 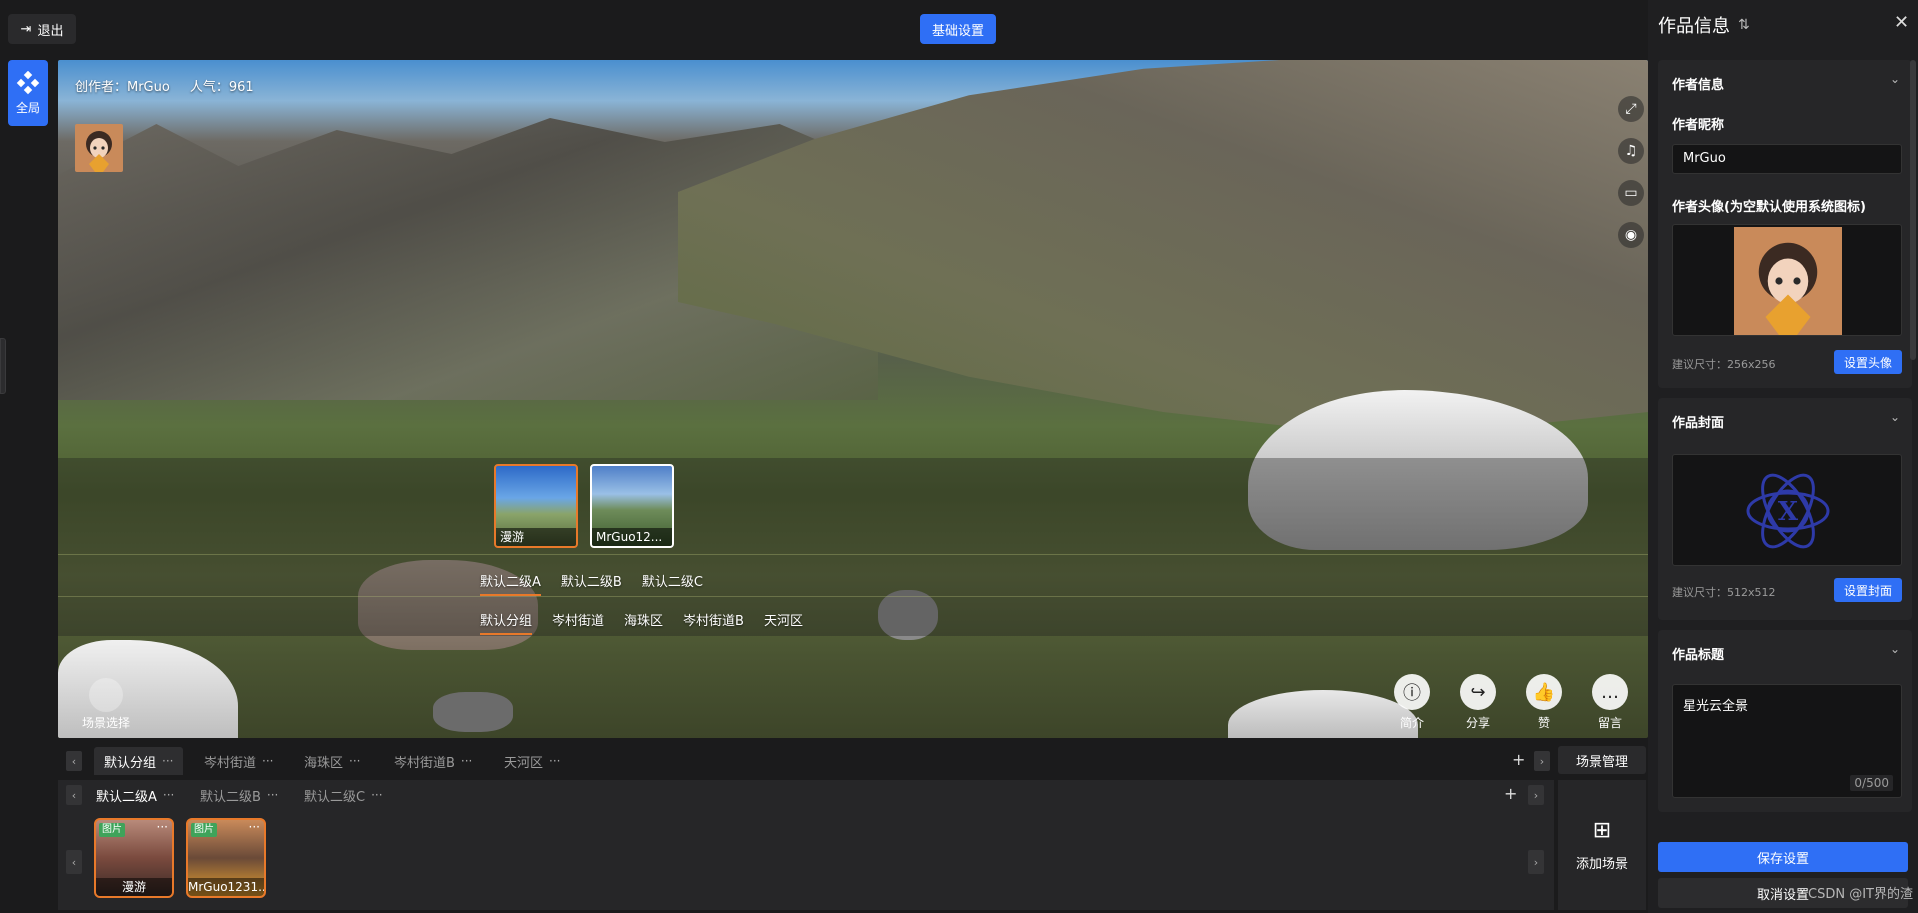 What do you see at coordinates (134, 887) in the screenshot?
I see `tray-label: 漫游` at bounding box center [134, 887].